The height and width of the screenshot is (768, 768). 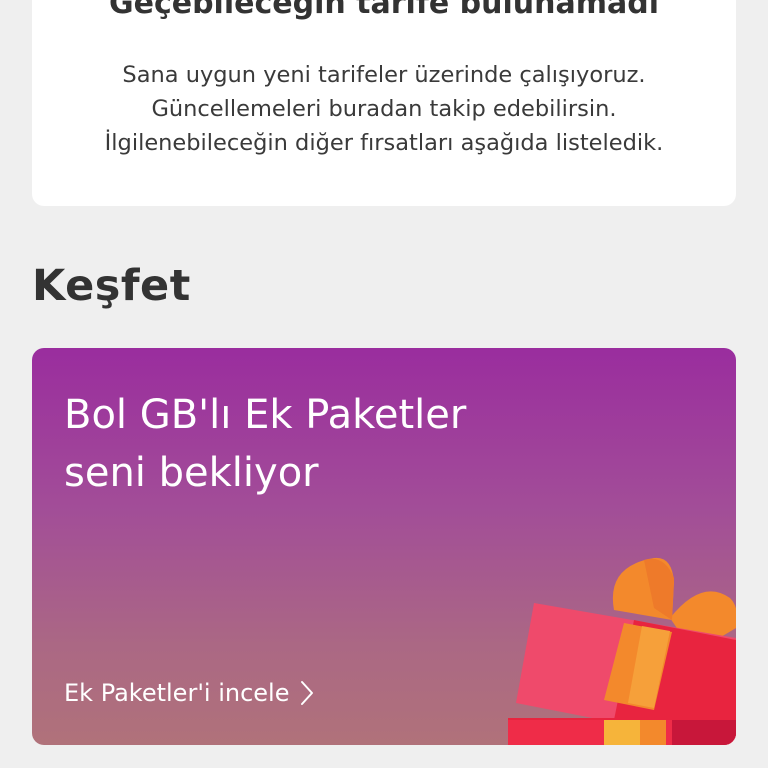 What do you see at coordinates (191, 473) in the screenshot?
I see `promo-title-line: seni bekliyor` at bounding box center [191, 473].